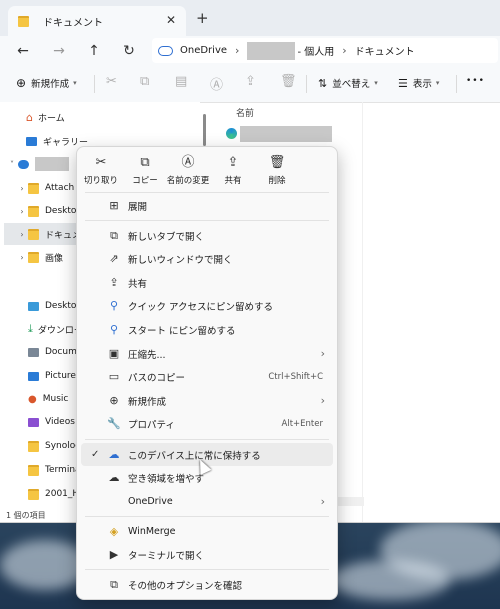 The image size is (500, 609). I want to click on rename-button: Ⓐ 名前の変更, so click(188, 170).